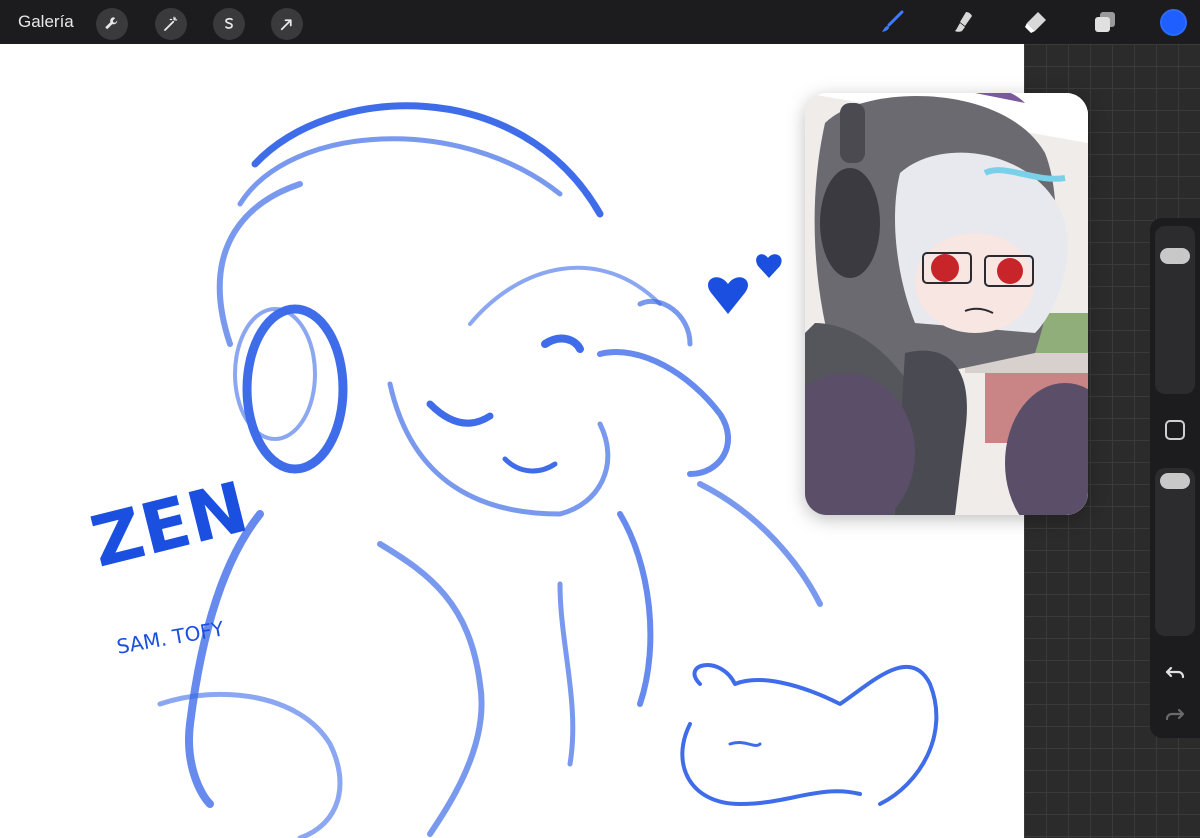  I want to click on wrench-icon, so click(112, 24).